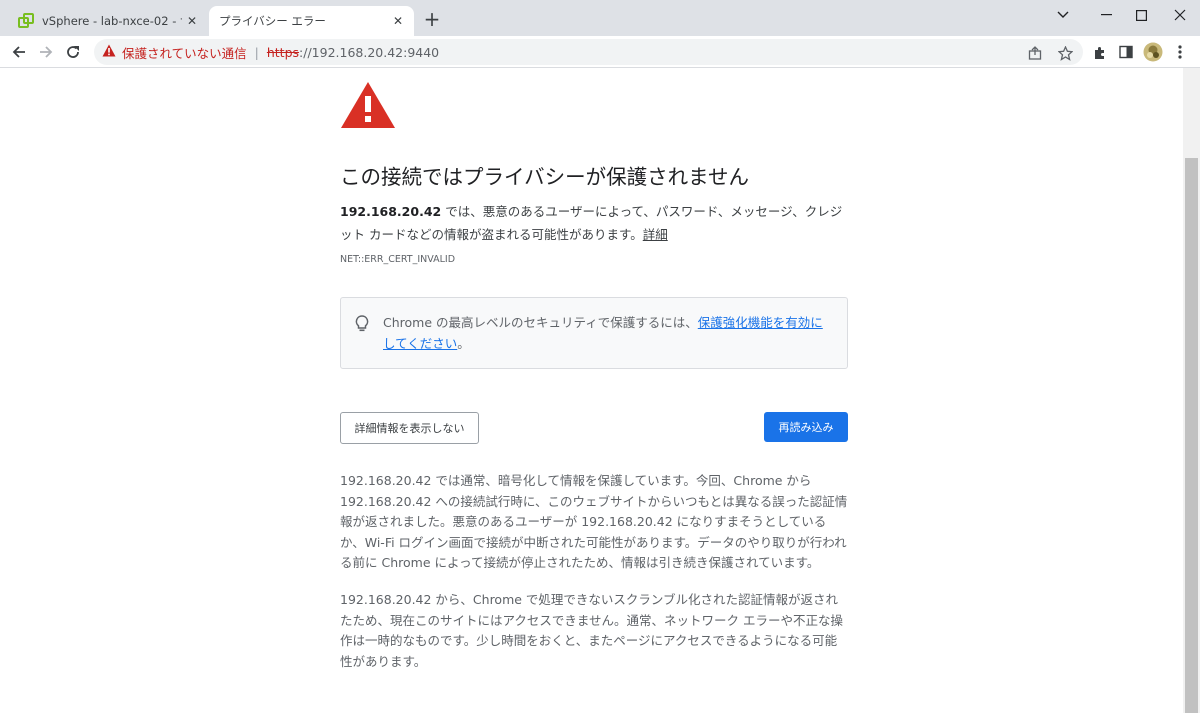 This screenshot has width=1200, height=713. I want to click on back-arrow-icon, so click(19, 52).